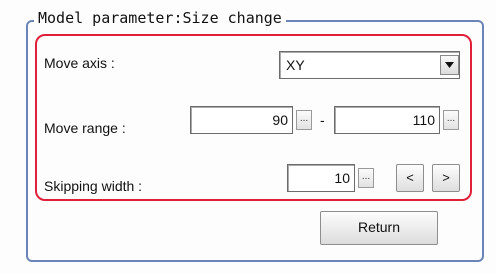 This screenshot has height=273, width=496. I want to click on group-title: Model parameter:Size change, so click(160, 18).